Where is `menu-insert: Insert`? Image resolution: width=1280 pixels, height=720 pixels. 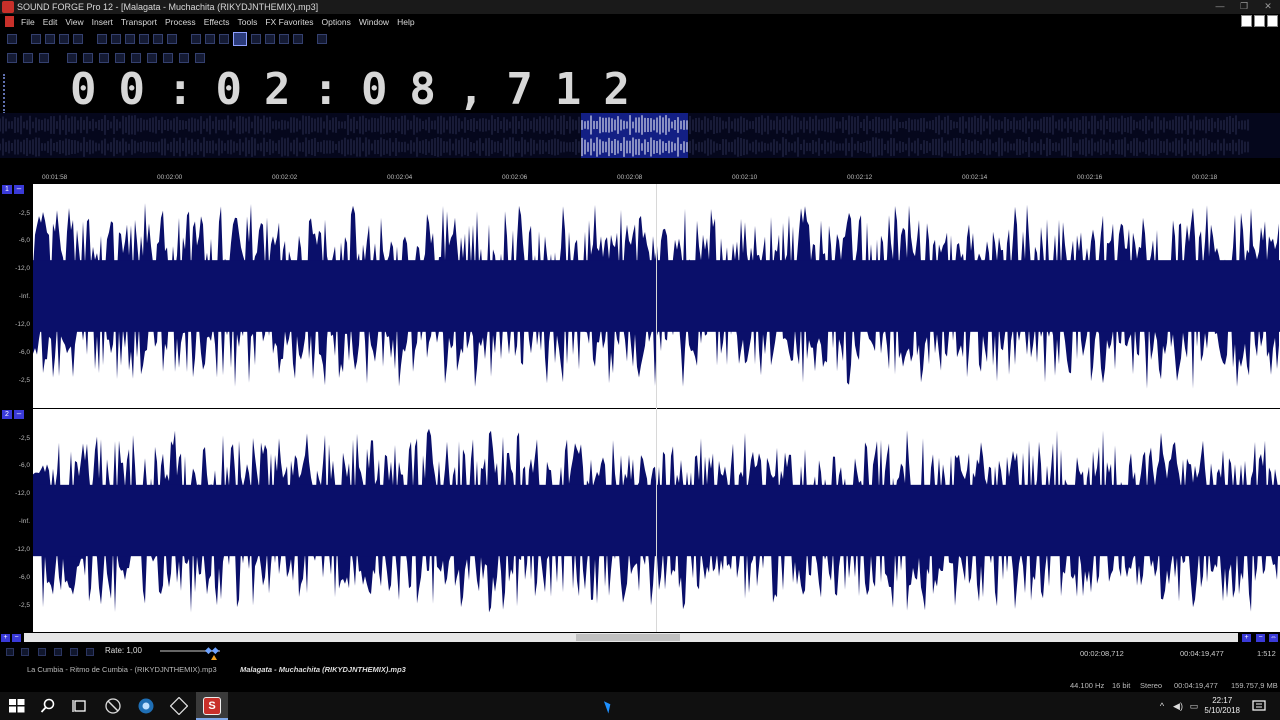
menu-insert: Insert is located at coordinates (102, 22).